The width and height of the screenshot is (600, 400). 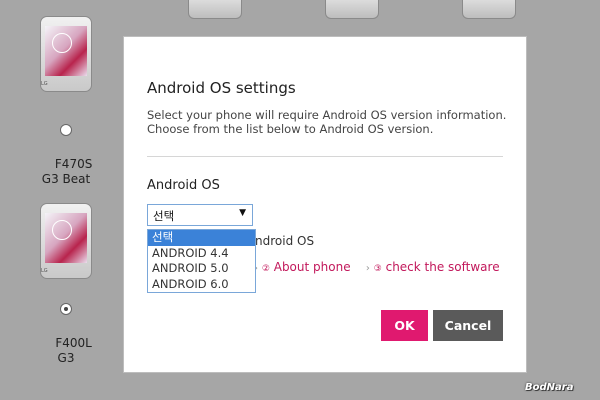 I want to click on step-number: ③, so click(x=377, y=269).